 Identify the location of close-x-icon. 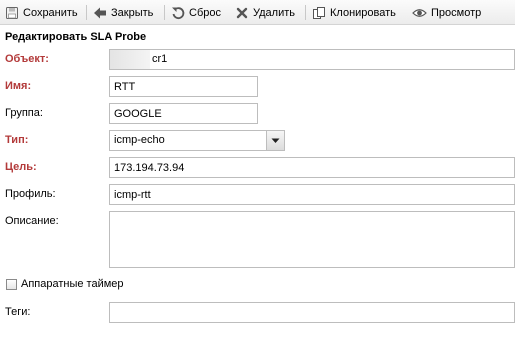
(242, 13).